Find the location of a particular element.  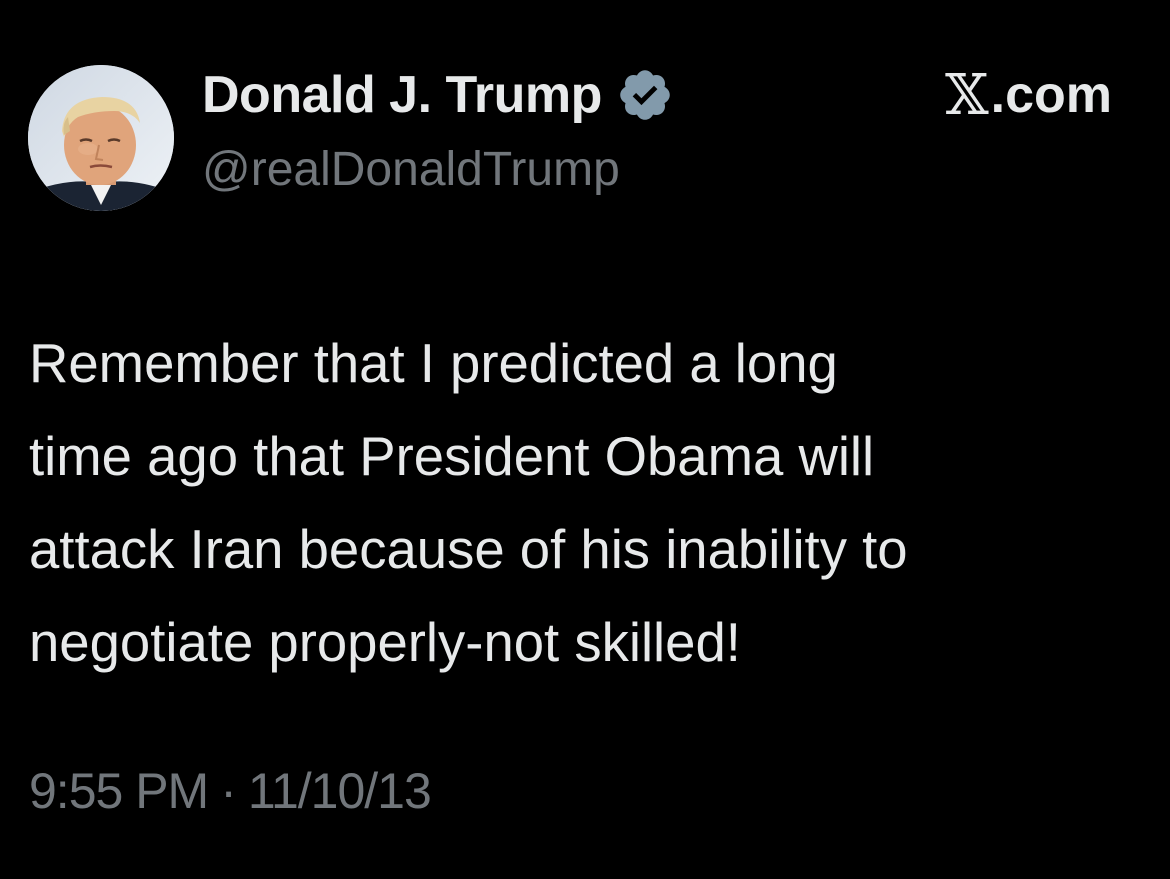

avatar-image is located at coordinates (101, 138).